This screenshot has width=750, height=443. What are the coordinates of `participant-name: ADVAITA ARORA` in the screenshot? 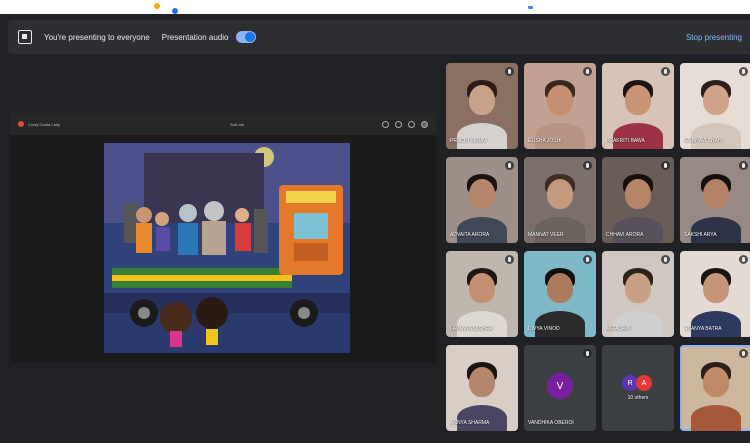 It's located at (470, 235).